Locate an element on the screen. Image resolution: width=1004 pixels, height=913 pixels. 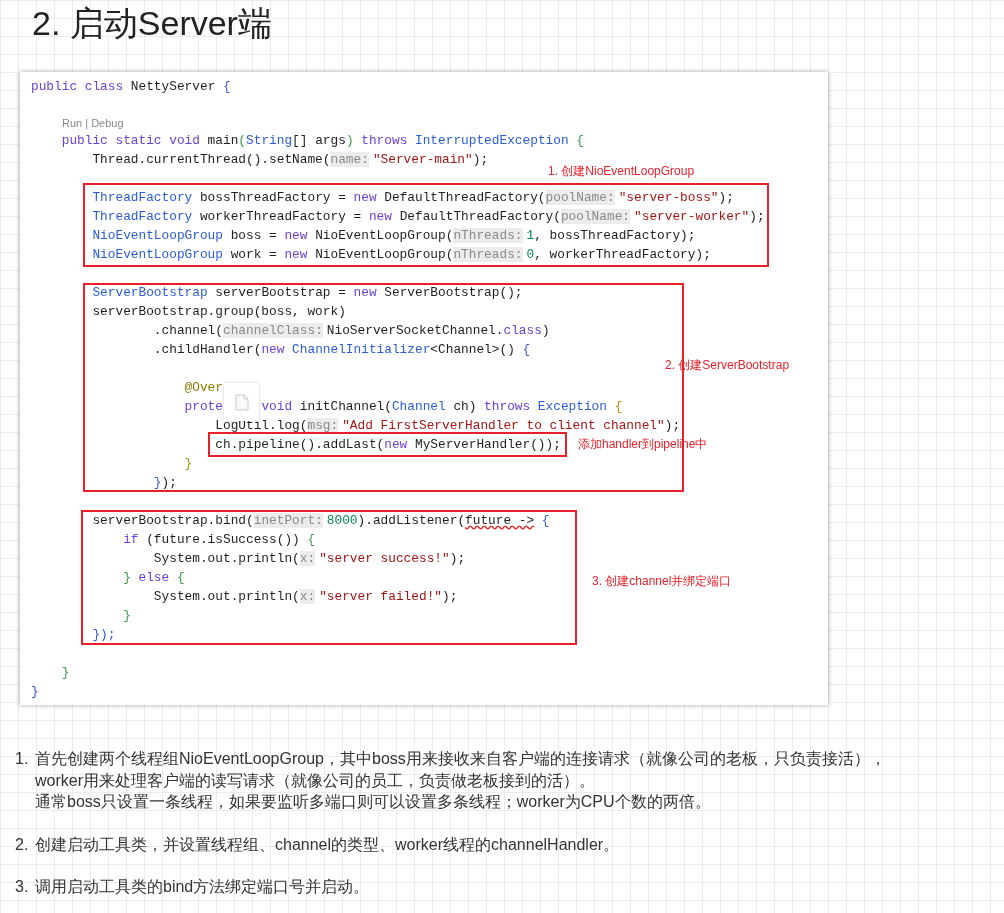
page-heading: 2. 启动Server端 is located at coordinates (152, 23).